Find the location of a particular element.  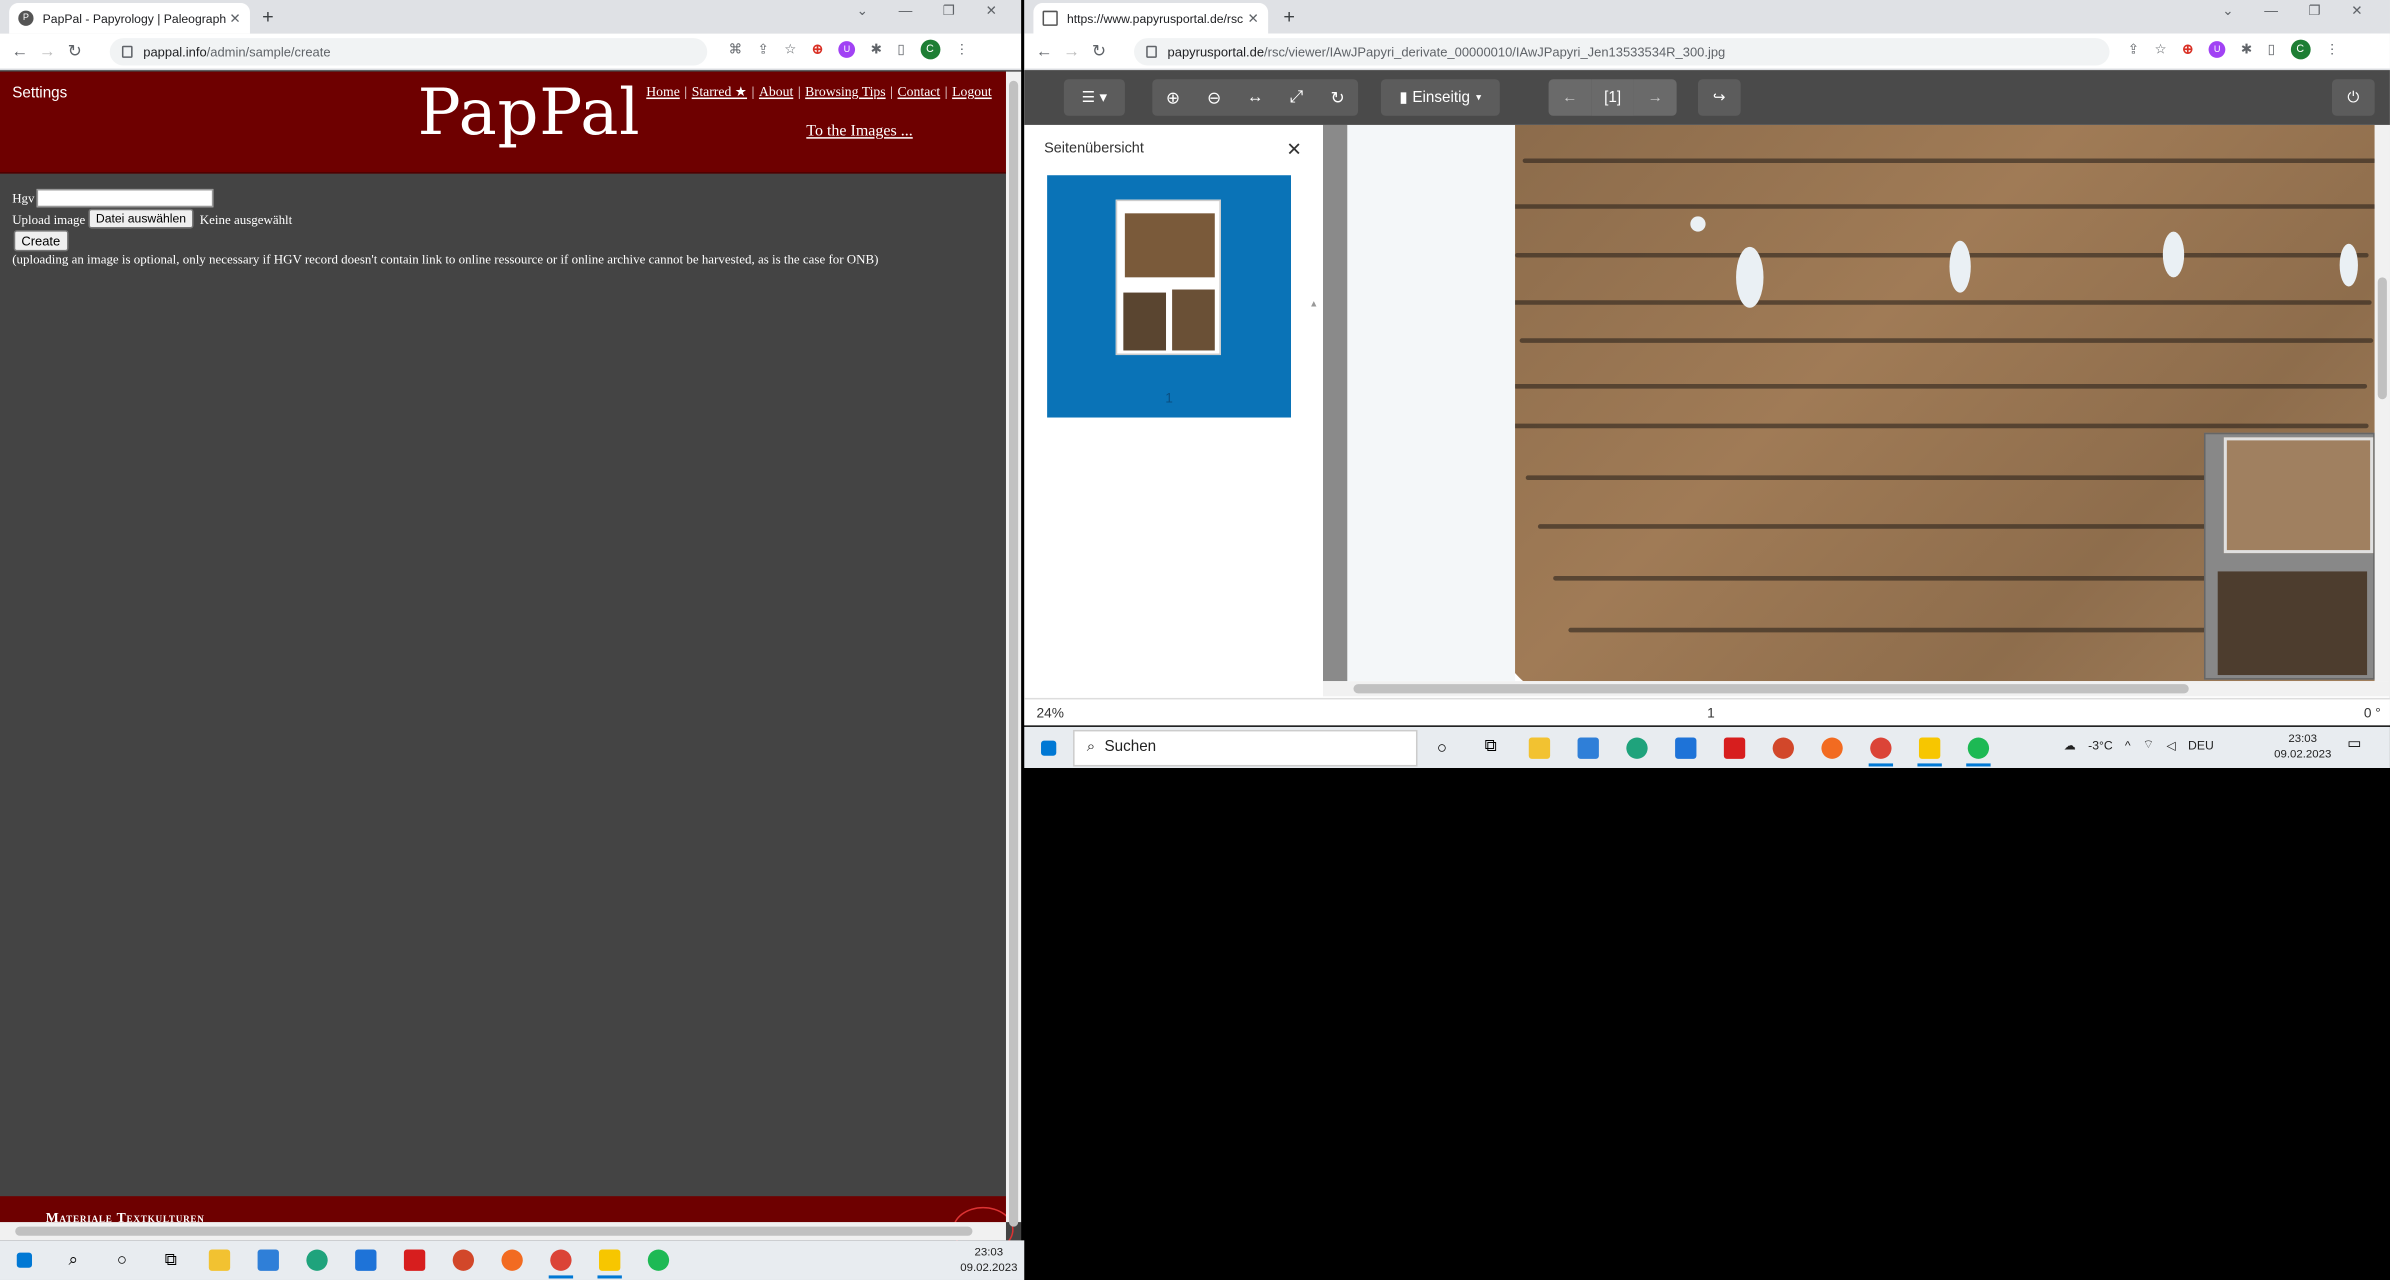

pappal-logo: PapPal is located at coordinates (529, 112).